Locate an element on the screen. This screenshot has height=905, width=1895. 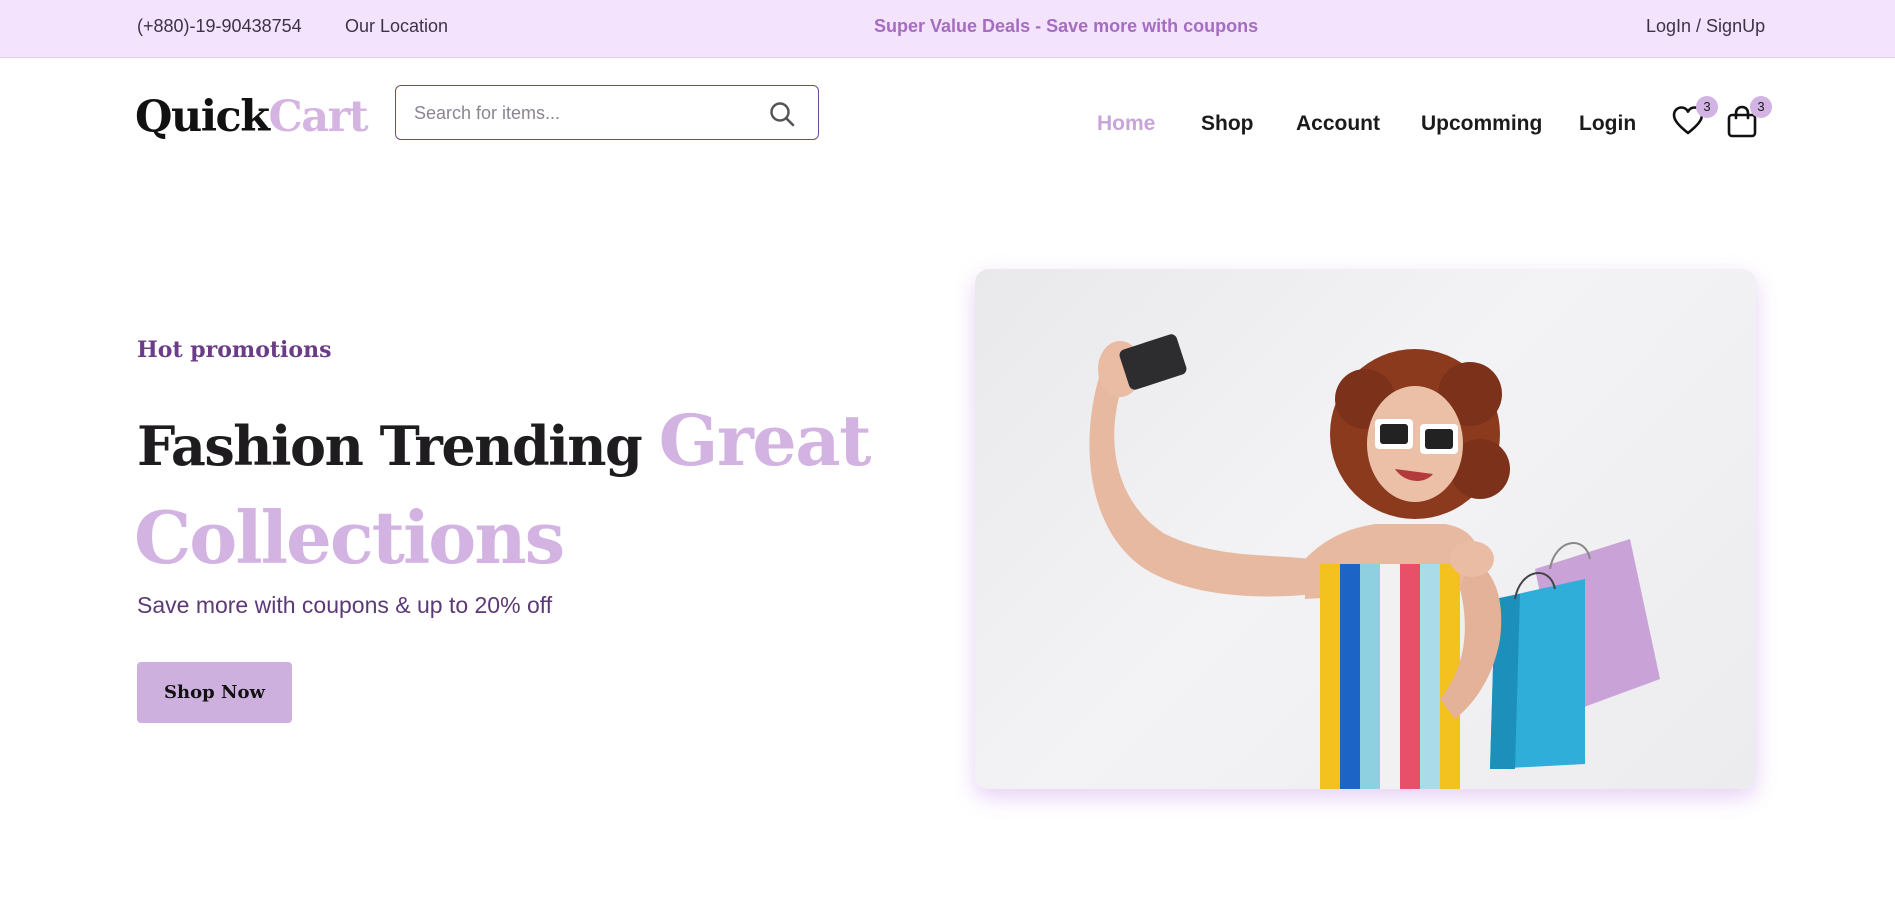
logo-part-cart: Cart is located at coordinates (318, 117).